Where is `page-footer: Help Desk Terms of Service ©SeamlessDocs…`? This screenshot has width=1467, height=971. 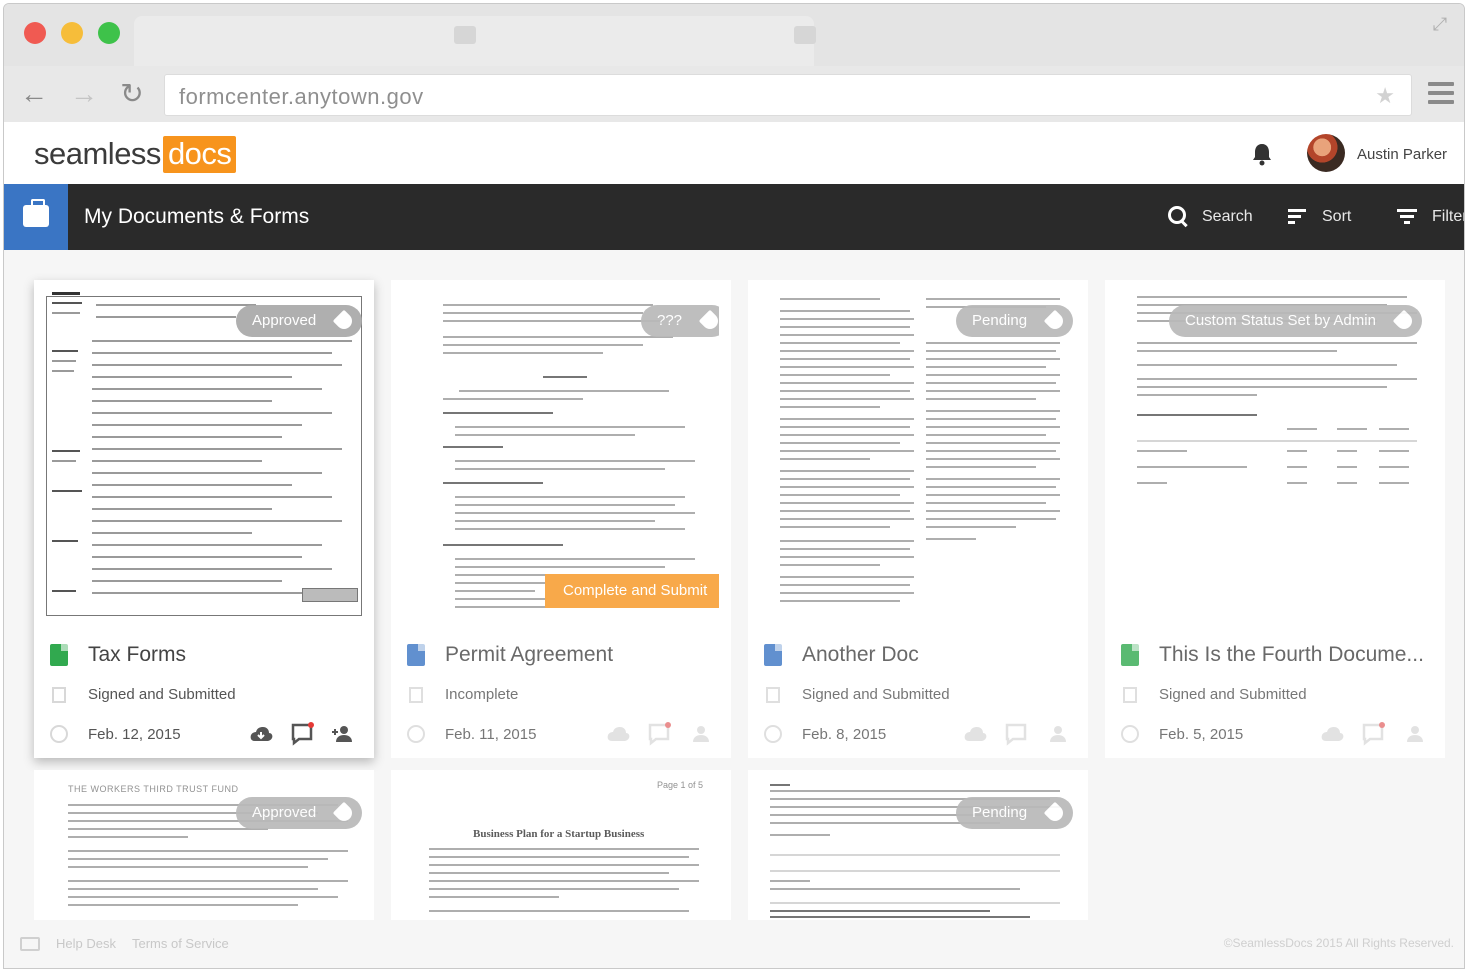 page-footer: Help Desk Terms of Service ©SeamlessDocs… is located at coordinates (734, 946).